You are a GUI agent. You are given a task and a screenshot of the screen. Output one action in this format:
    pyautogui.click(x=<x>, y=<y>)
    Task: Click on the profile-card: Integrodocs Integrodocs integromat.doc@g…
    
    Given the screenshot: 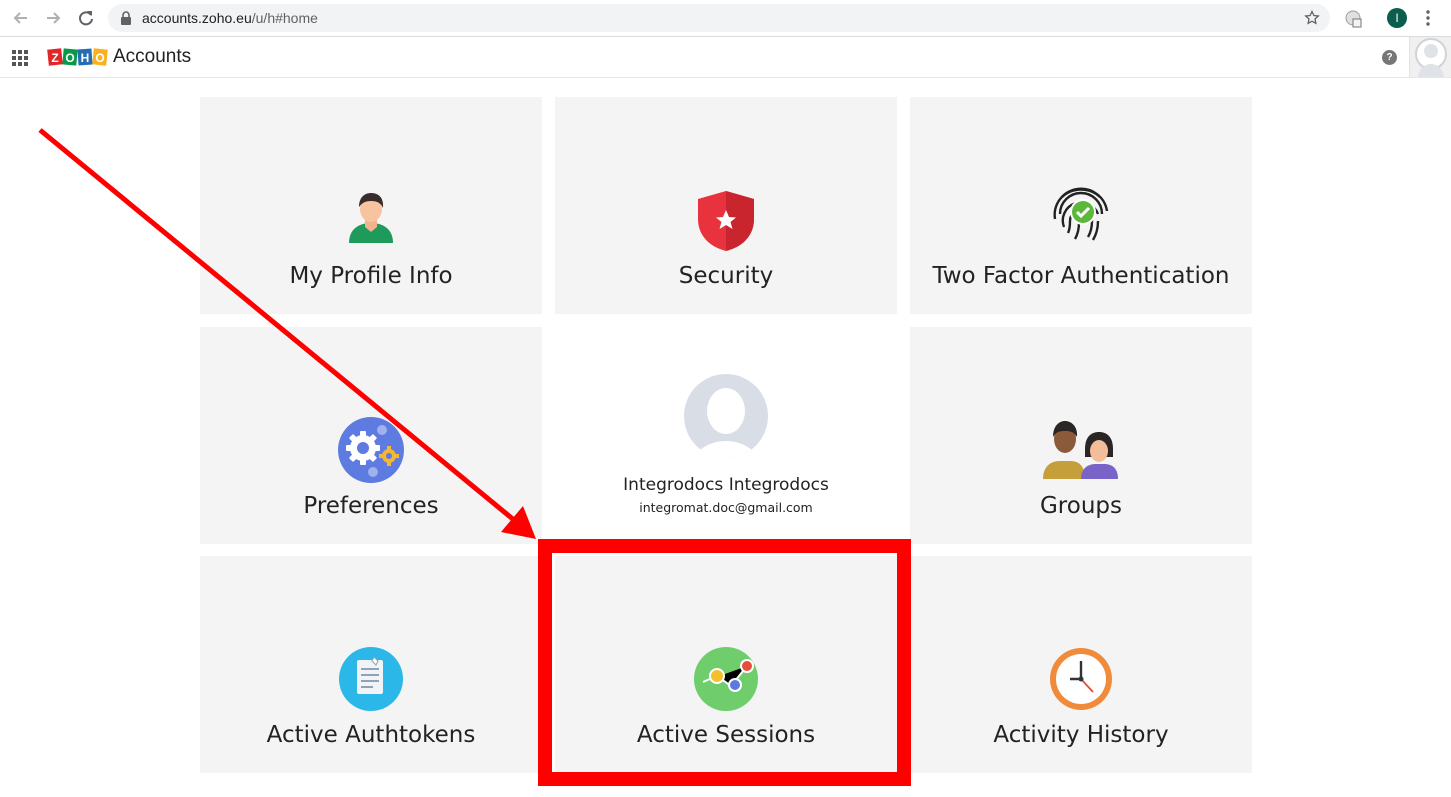 What is the action you would take?
    pyautogui.click(x=726, y=435)
    